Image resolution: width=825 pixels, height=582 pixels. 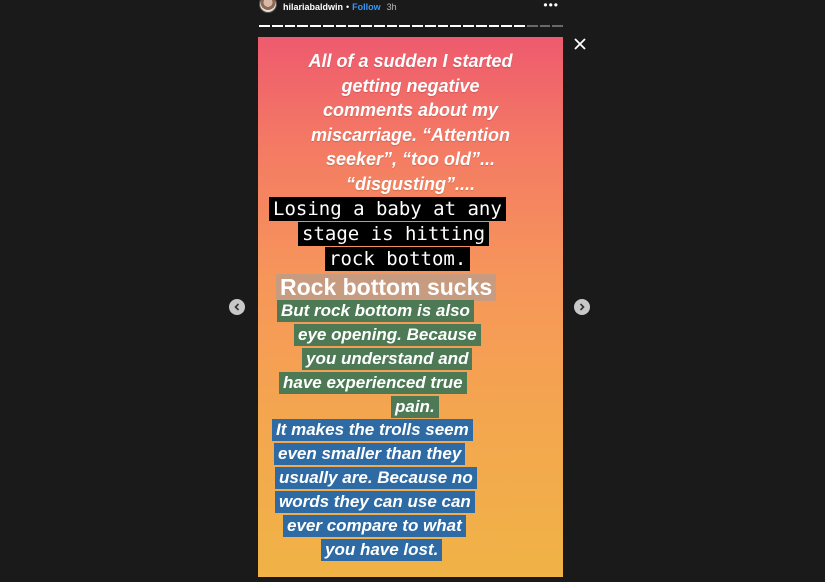 I want to click on chevron-right-icon, so click(x=582, y=307).